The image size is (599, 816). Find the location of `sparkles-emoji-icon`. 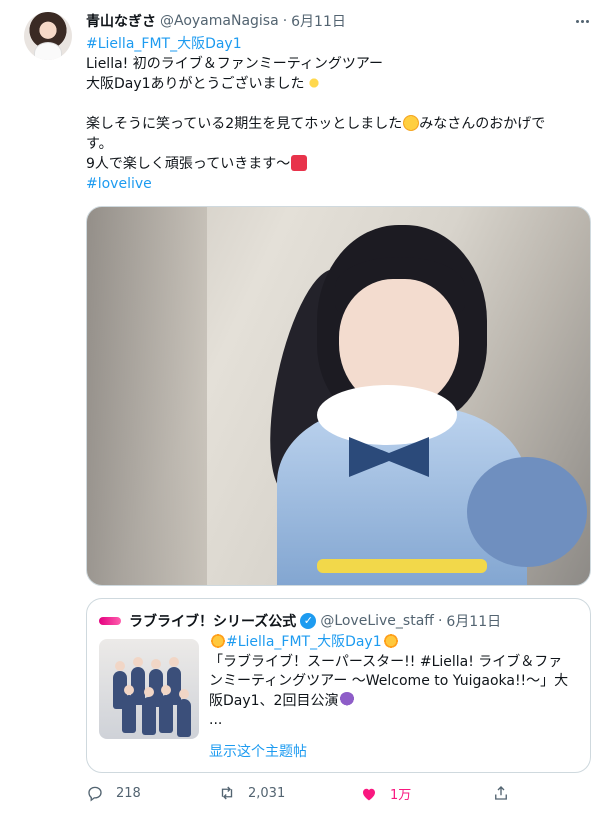

sparkles-emoji-icon is located at coordinates (313, 83).